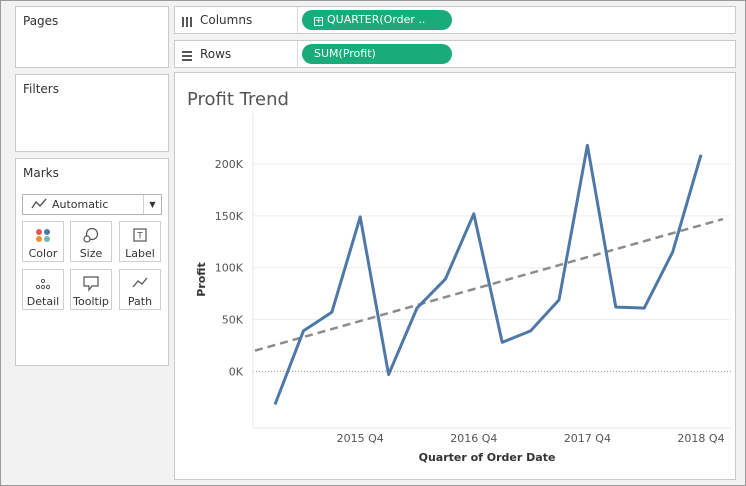 The height and width of the screenshot is (486, 746). What do you see at coordinates (229, 216) in the screenshot?
I see `y-tick-label: 150K` at bounding box center [229, 216].